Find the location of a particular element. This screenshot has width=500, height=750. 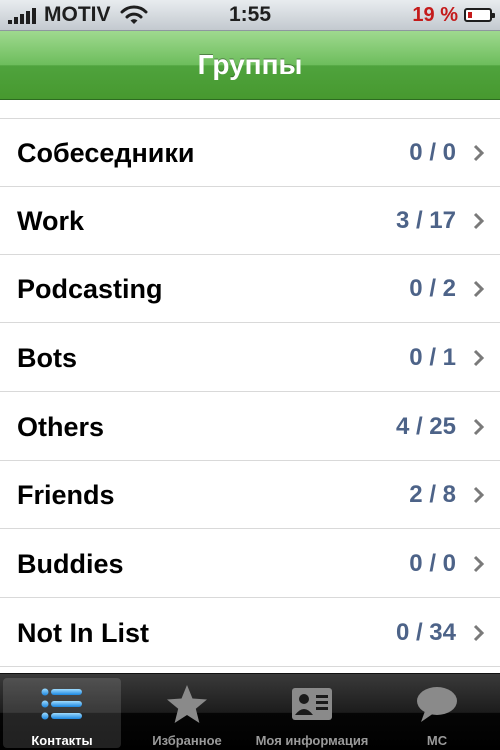

group-row: Others 4 / 25 is located at coordinates (250, 427).